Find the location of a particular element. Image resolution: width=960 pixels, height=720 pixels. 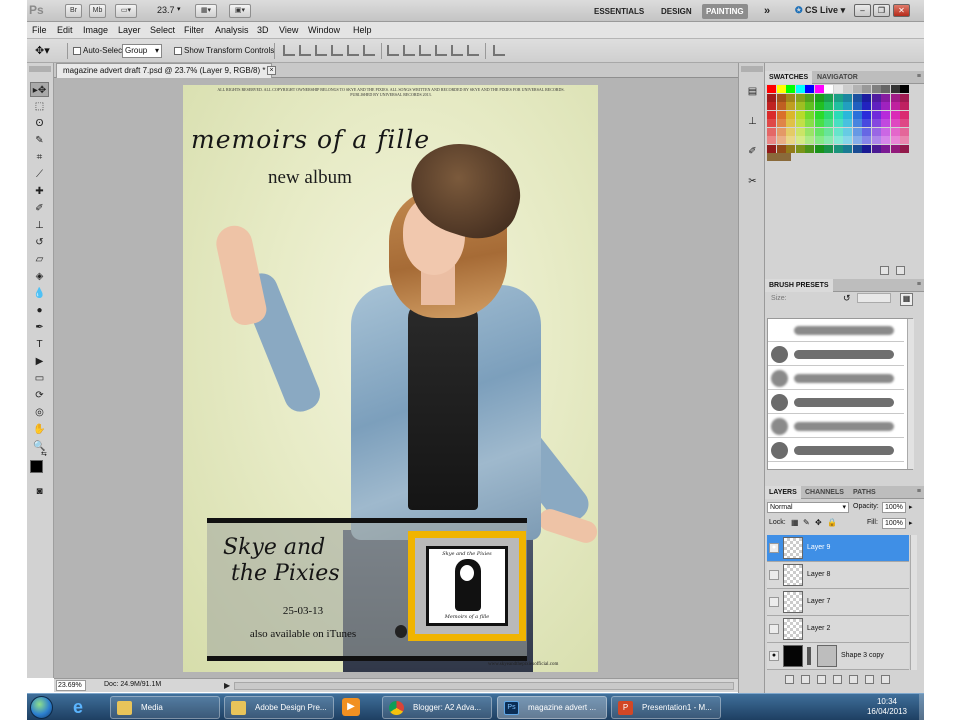

lock-transparency-icon: ▦ is located at coordinates (795, 522).